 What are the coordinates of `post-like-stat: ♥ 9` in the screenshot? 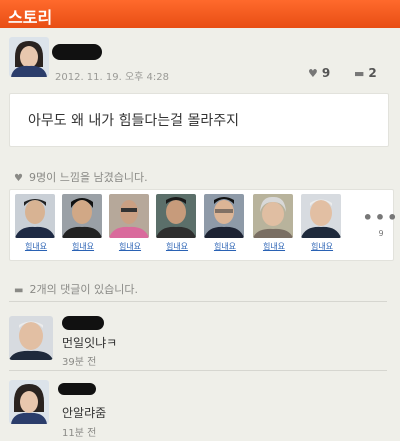 It's located at (319, 73).